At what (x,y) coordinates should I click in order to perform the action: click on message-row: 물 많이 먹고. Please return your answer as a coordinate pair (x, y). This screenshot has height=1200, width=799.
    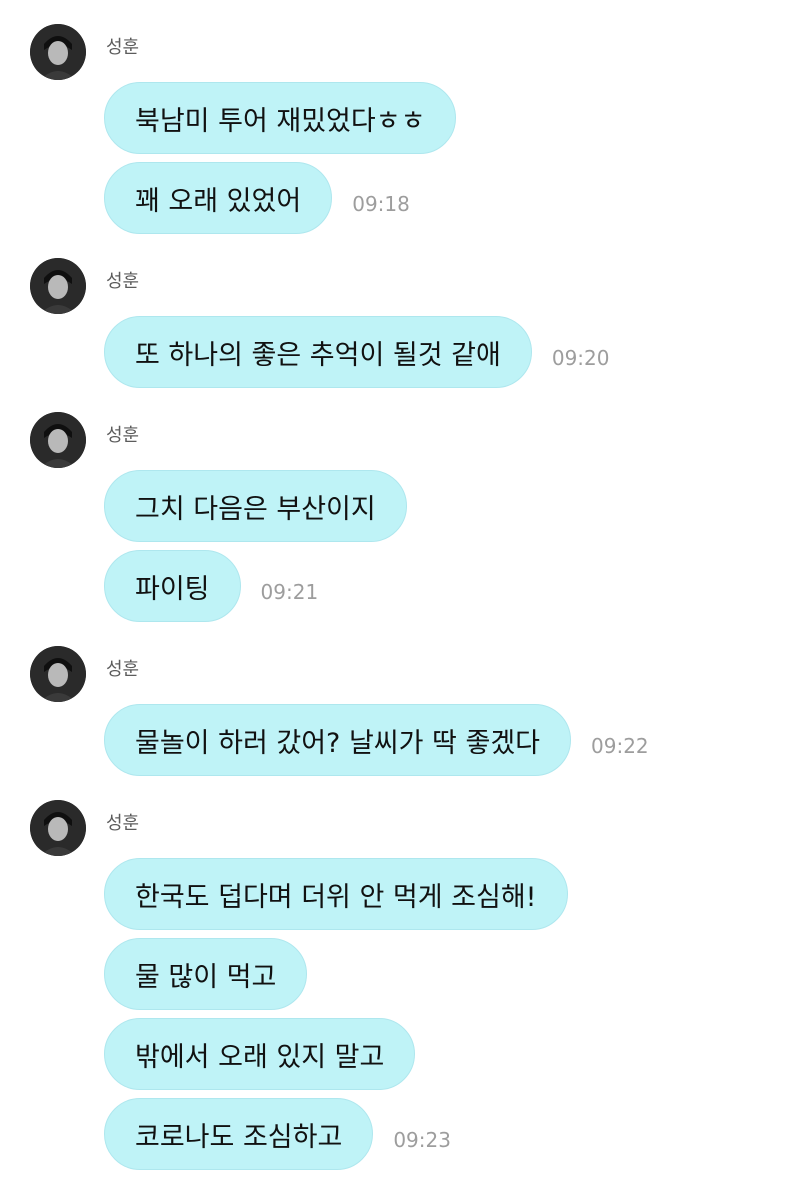
    Looking at the image, I should click on (206, 974).